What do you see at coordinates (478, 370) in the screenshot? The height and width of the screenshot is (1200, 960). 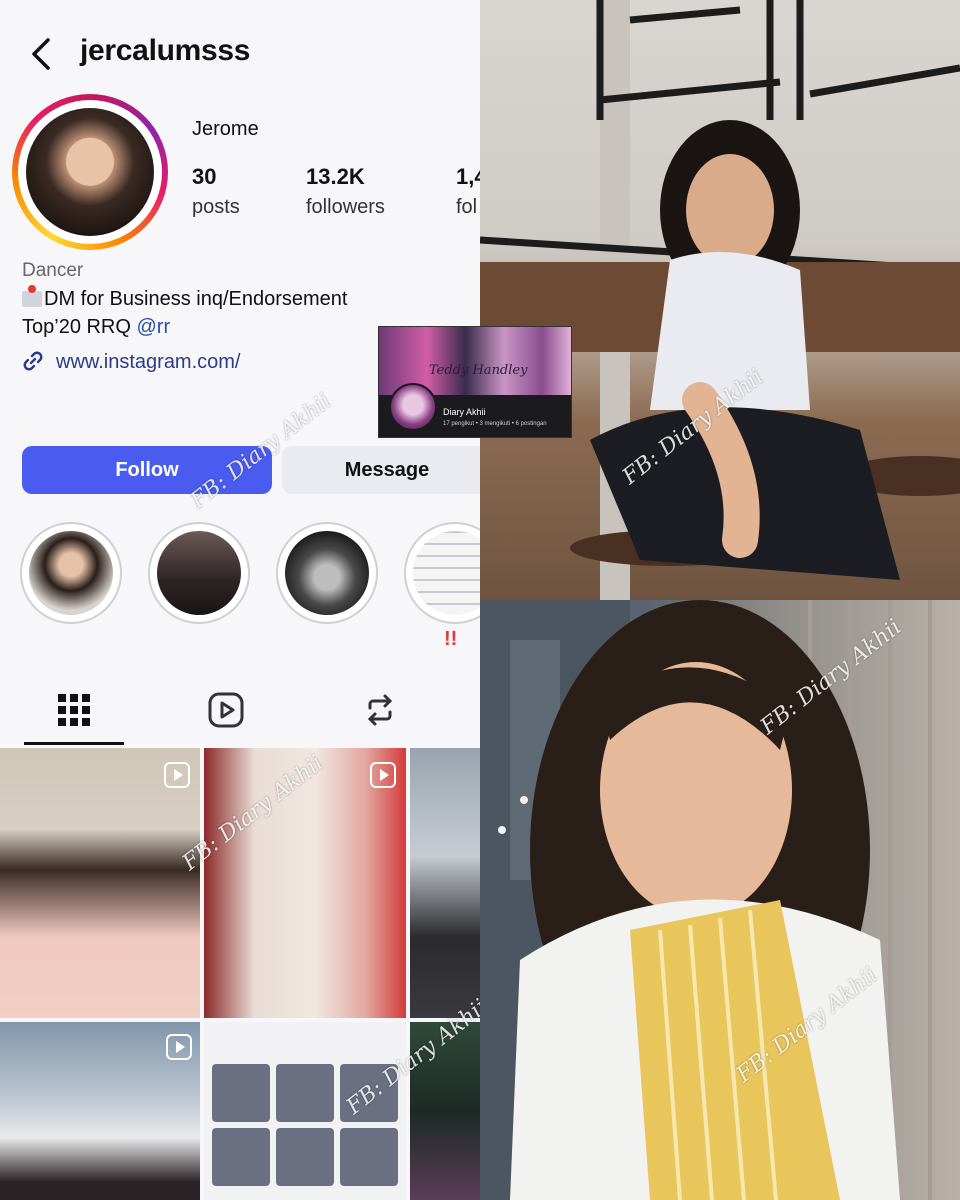 I see `inset-banner-text: Teddy Handley` at bounding box center [478, 370].